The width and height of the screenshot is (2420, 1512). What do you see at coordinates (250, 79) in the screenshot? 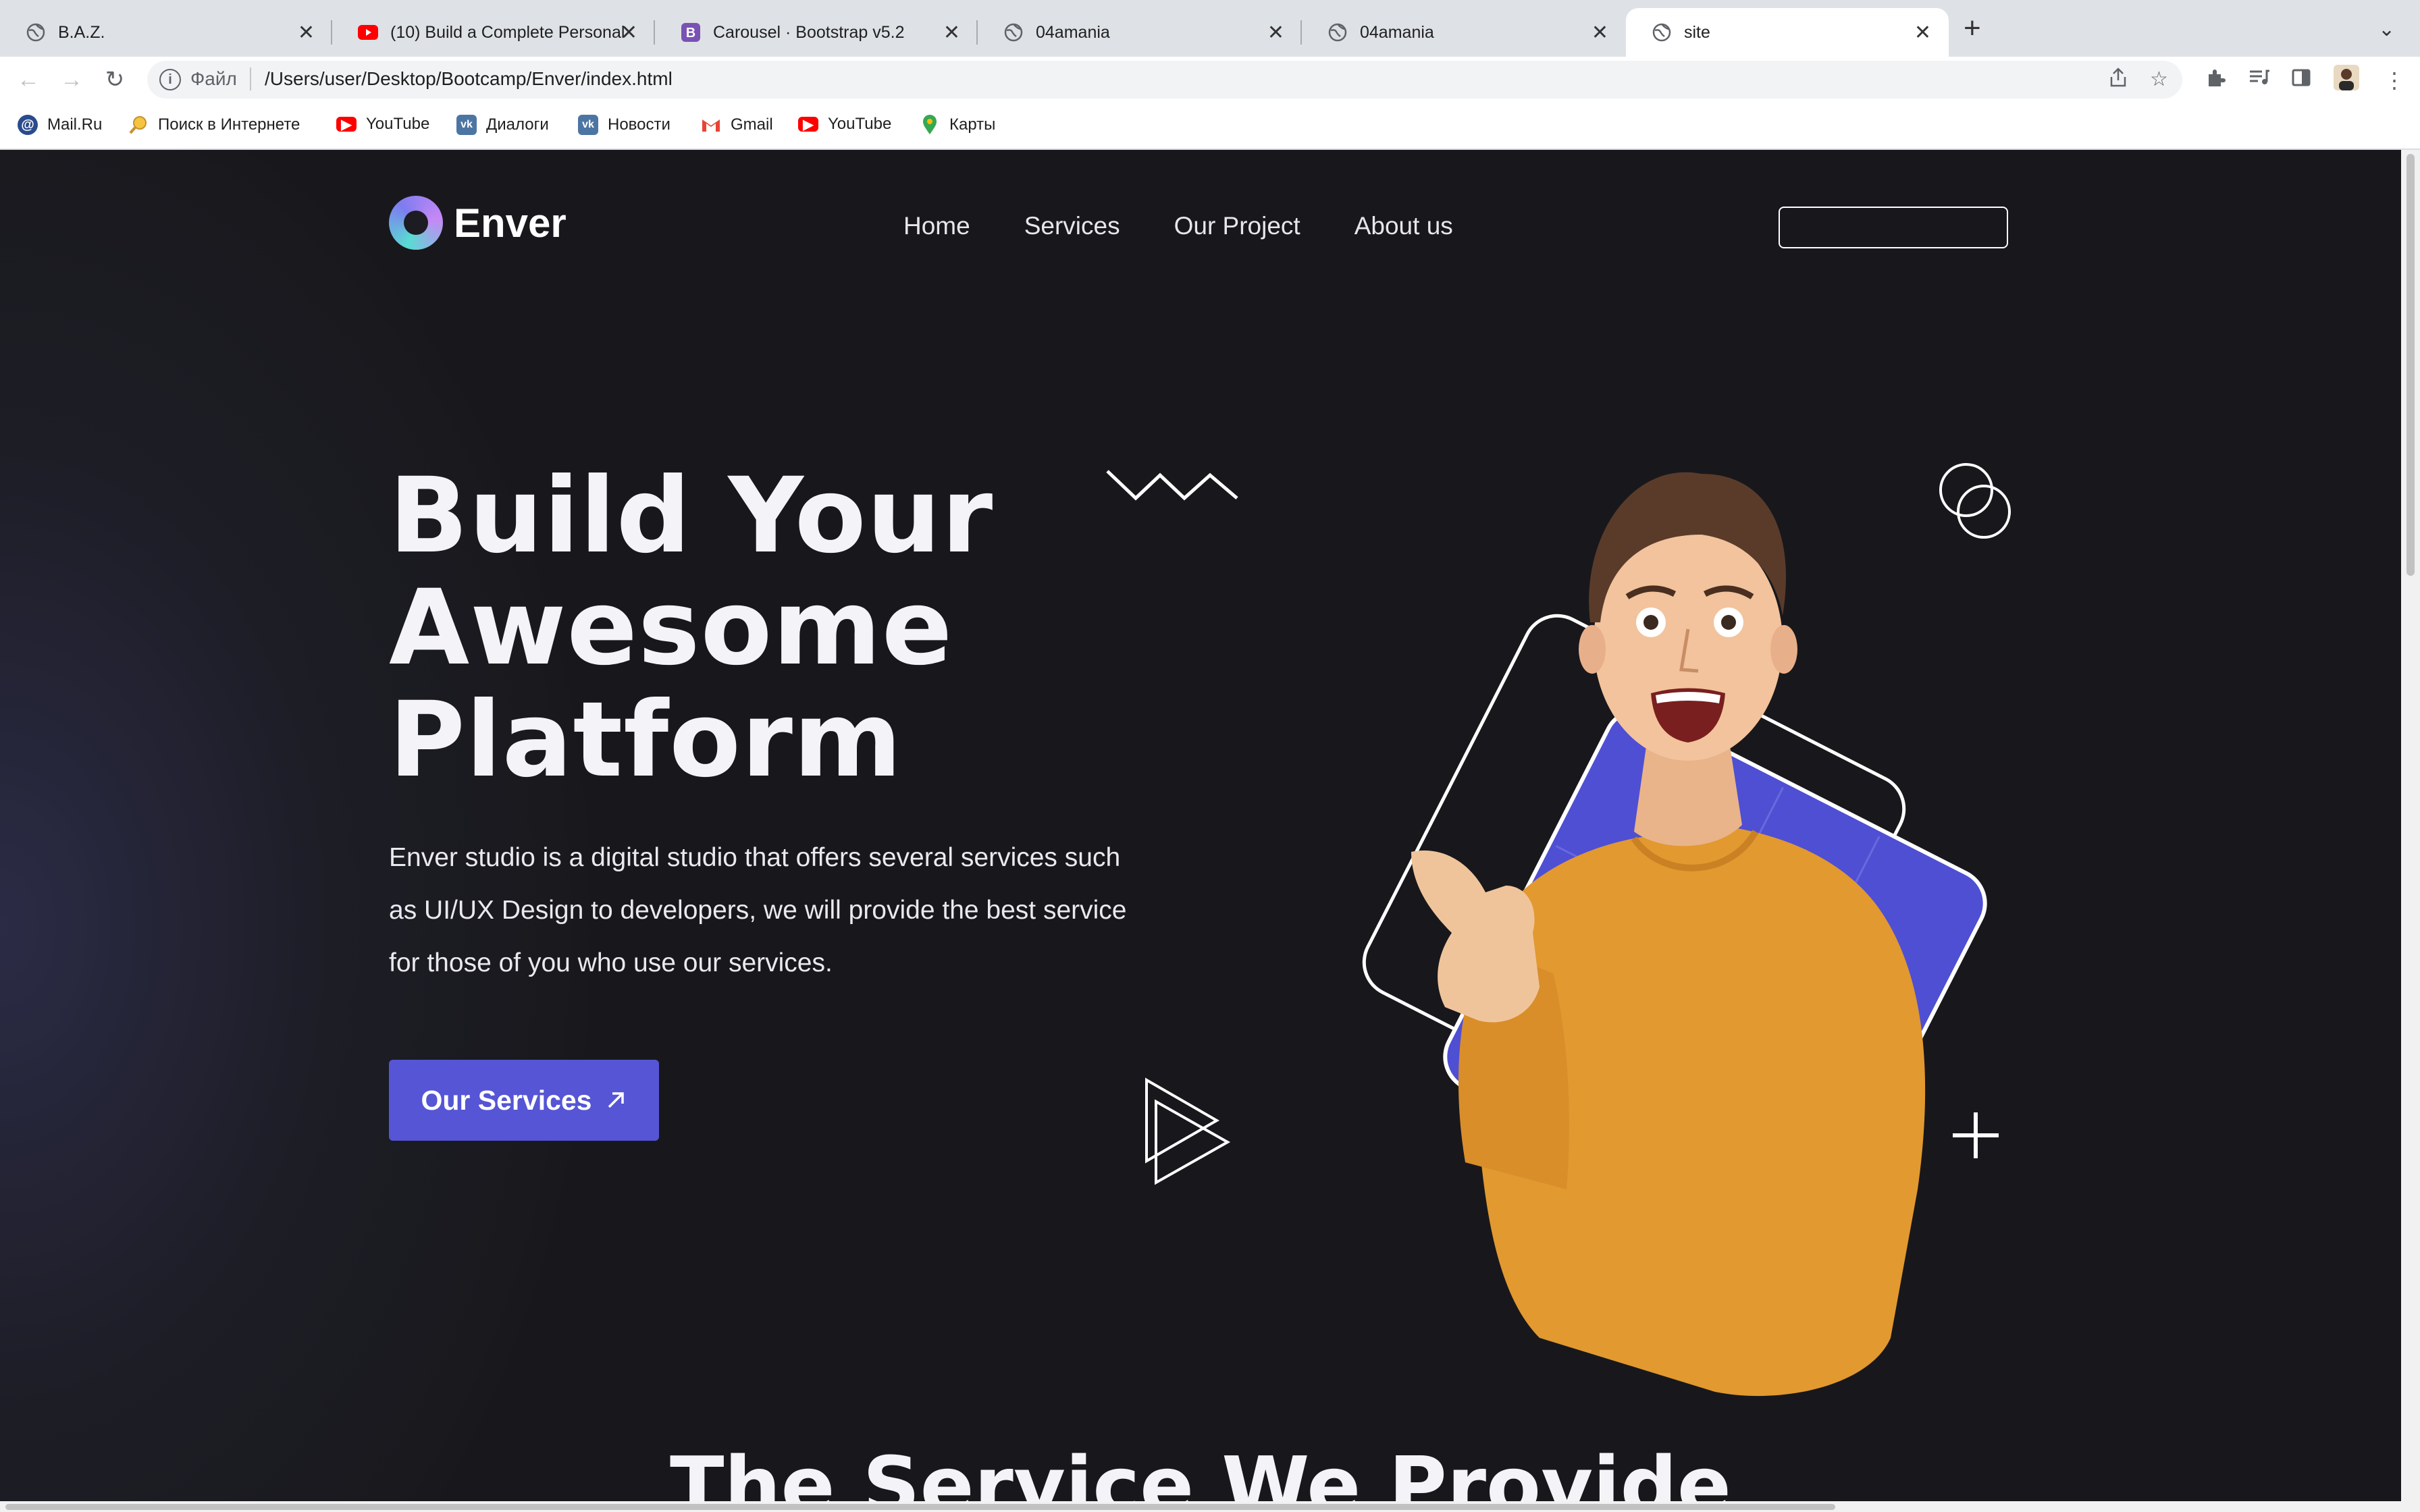
I see `address-separator` at bounding box center [250, 79].